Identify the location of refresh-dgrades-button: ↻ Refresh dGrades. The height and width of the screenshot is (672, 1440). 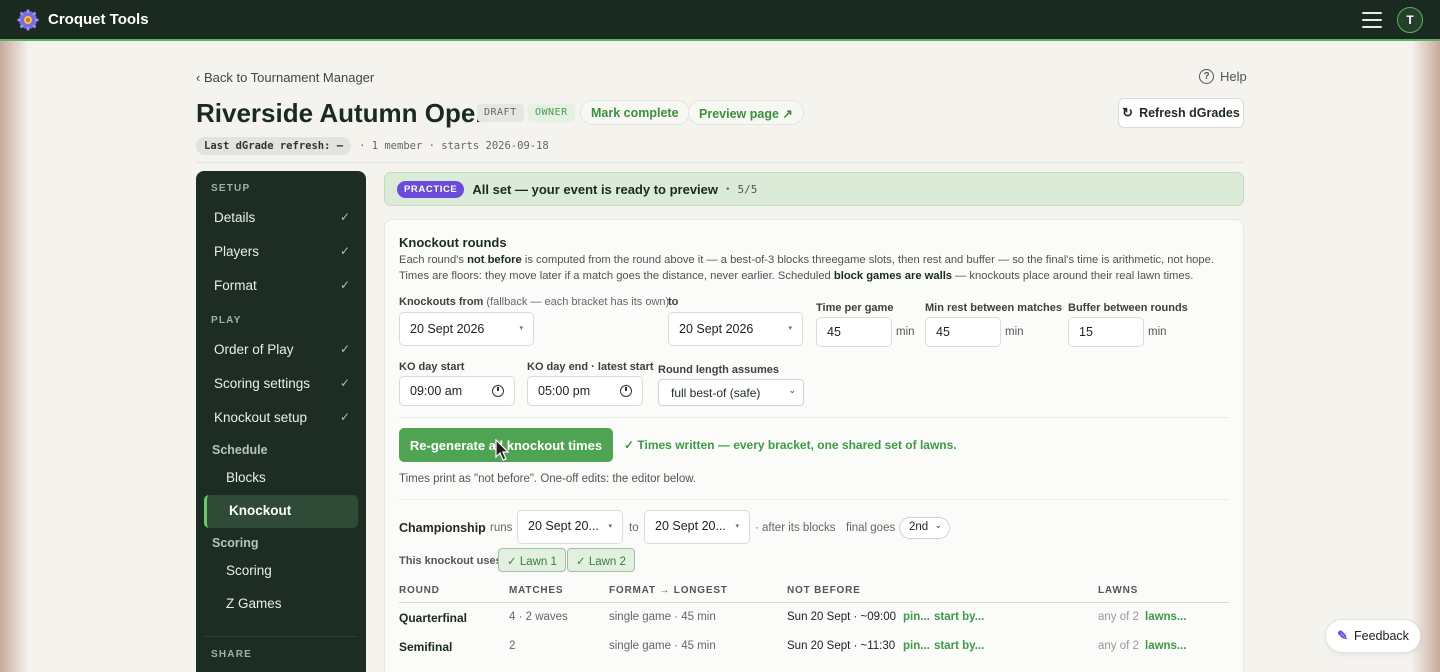
(1181, 113).